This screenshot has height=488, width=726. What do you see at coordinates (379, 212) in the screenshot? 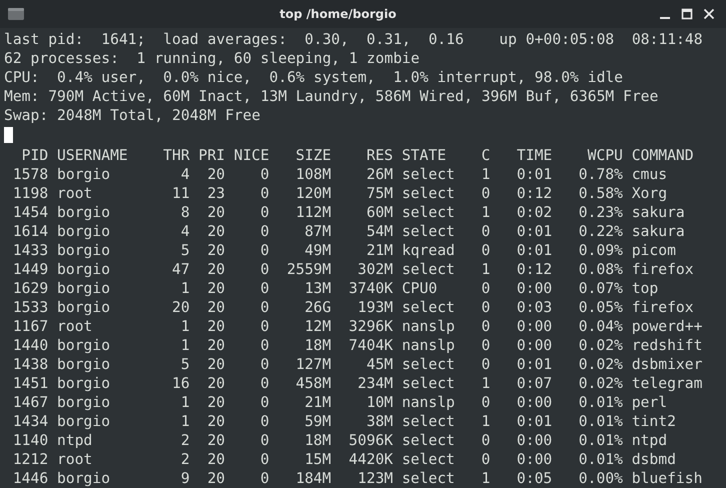
I see `table-cell-text: 60M` at bounding box center [379, 212].